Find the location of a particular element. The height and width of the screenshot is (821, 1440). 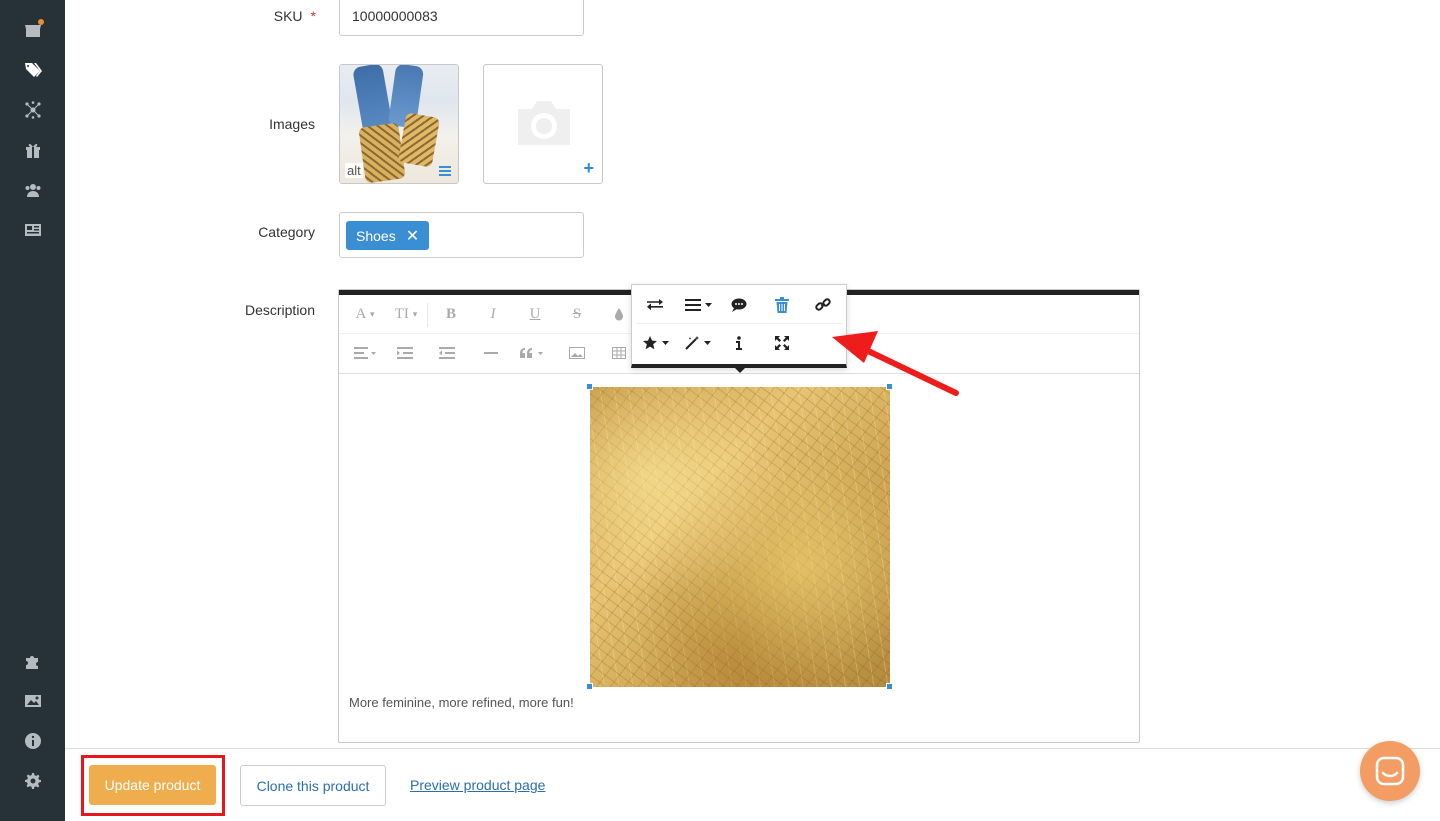

swap-icon is located at coordinates (655, 305).